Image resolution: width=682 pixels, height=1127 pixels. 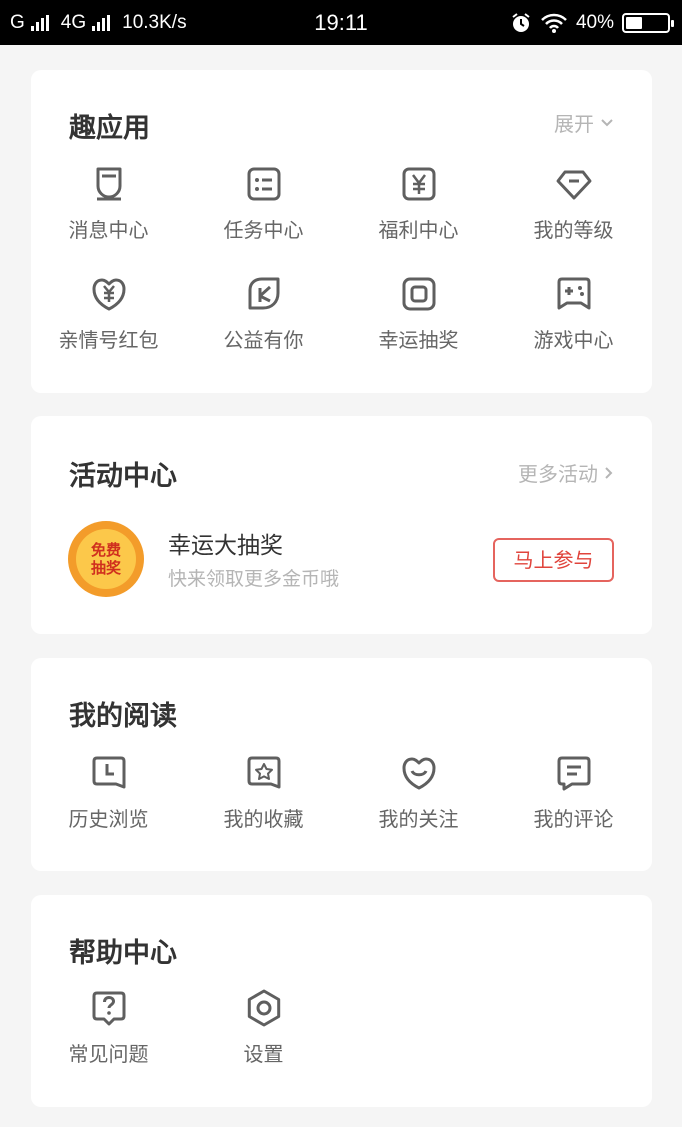 I want to click on battery-percent: 40%, so click(x=594, y=22).